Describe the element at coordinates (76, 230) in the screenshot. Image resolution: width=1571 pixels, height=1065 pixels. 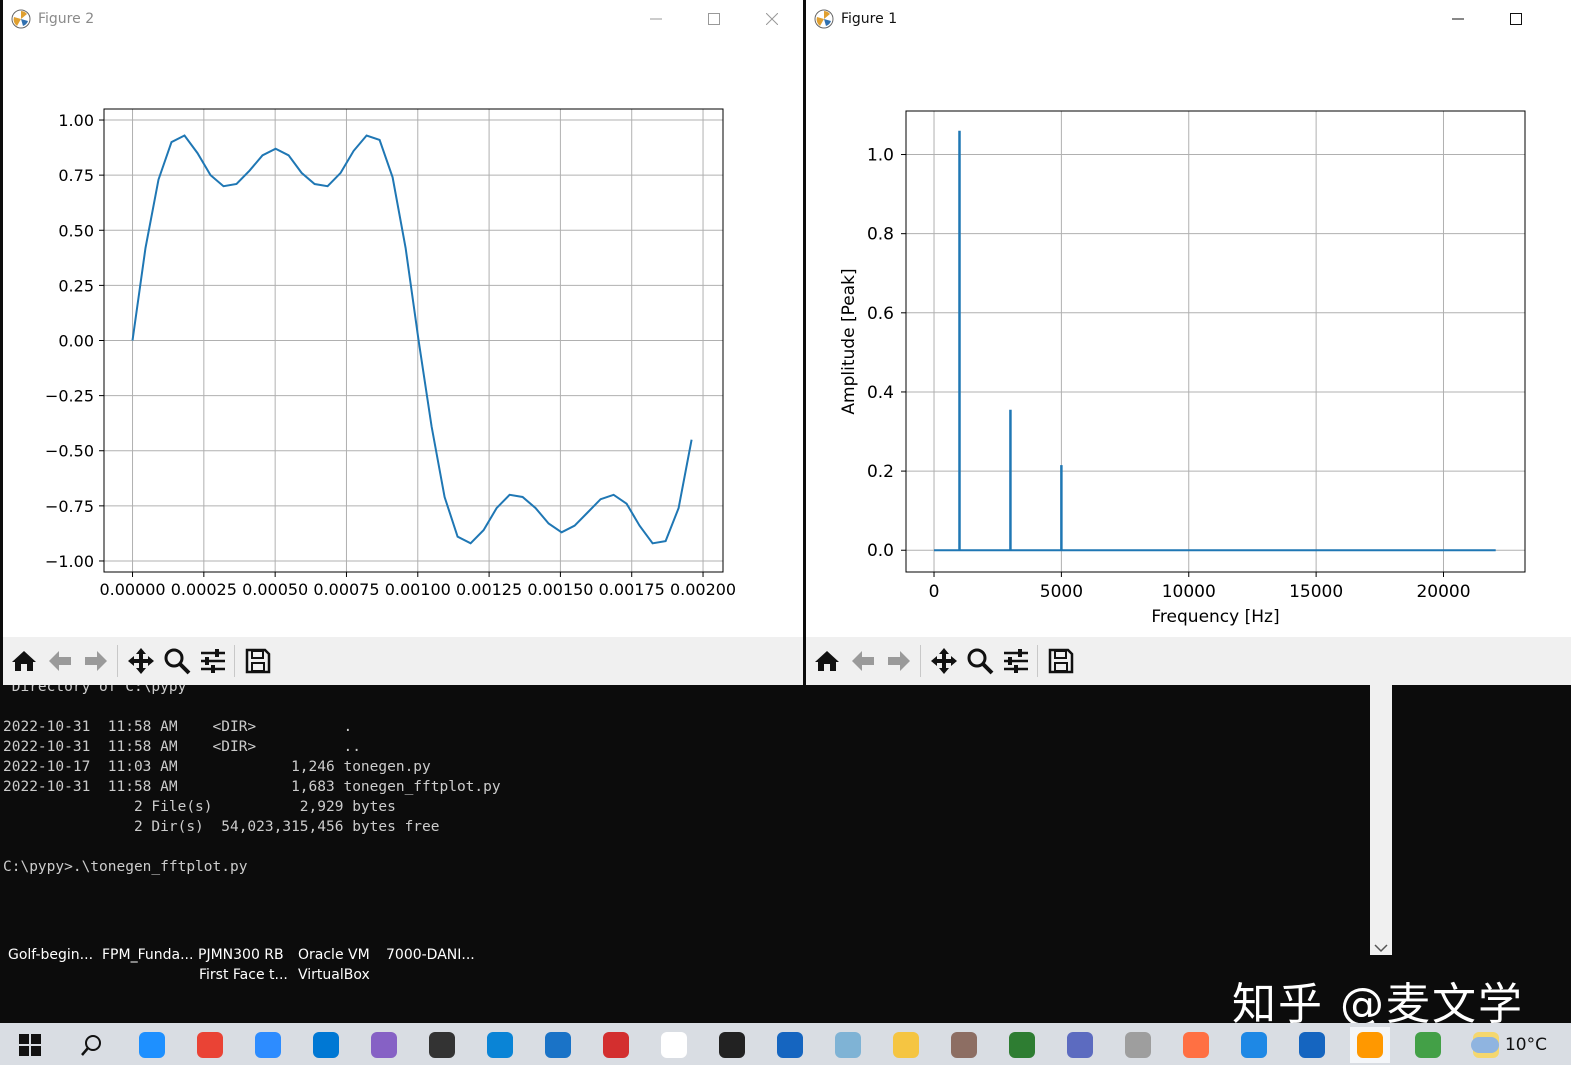
I see `y-tick-label: 0.50` at that location.